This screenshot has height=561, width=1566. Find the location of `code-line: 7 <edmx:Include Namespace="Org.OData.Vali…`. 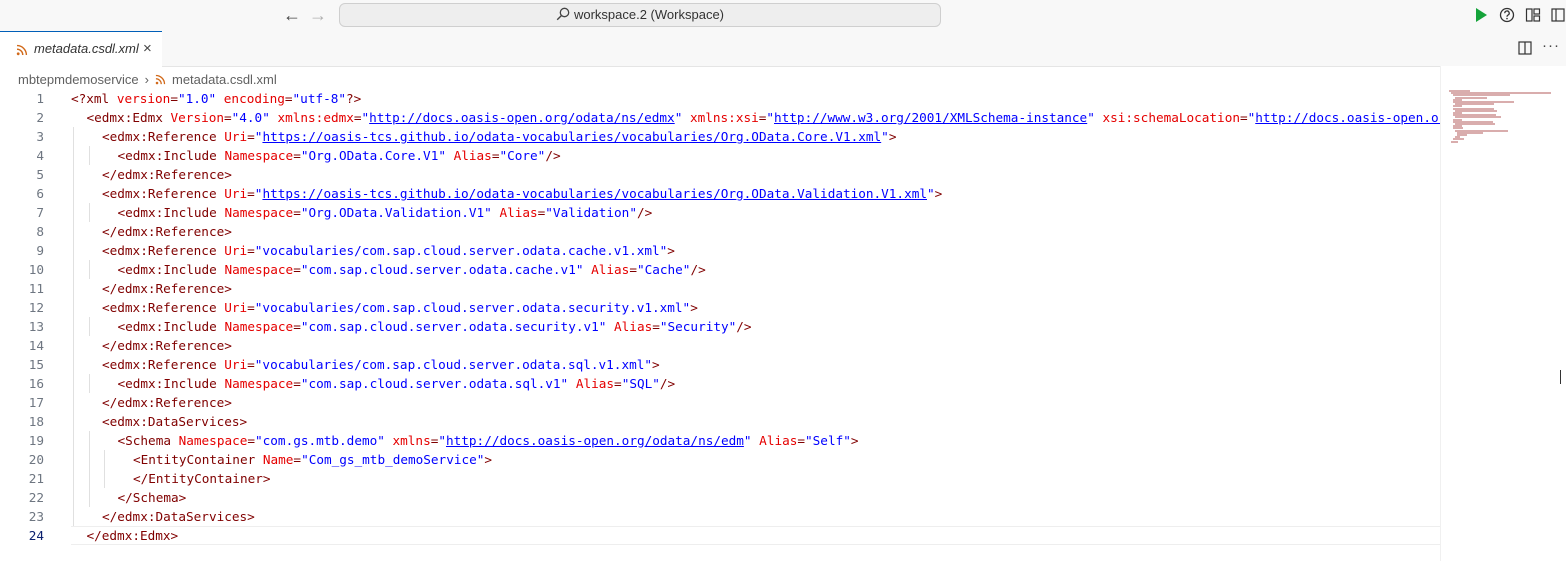

code-line: 7 <edmx:Include Namespace="Org.OData.Vali… is located at coordinates (720, 212).